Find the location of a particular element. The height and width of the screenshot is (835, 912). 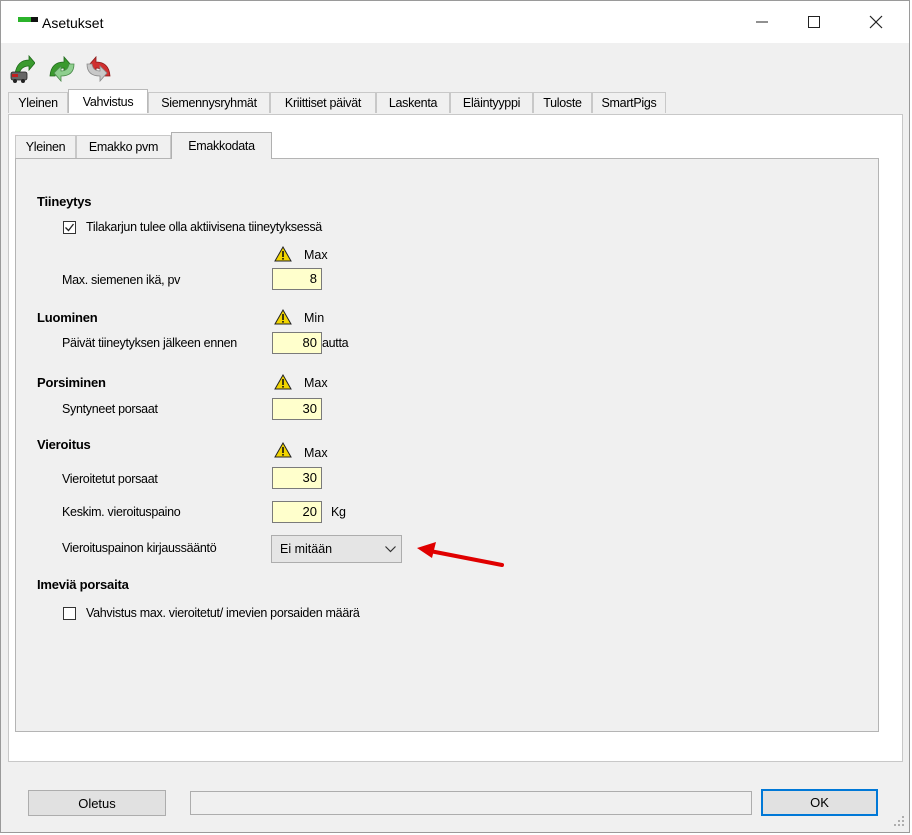

resize-grip-icon is located at coordinates (899, 821).